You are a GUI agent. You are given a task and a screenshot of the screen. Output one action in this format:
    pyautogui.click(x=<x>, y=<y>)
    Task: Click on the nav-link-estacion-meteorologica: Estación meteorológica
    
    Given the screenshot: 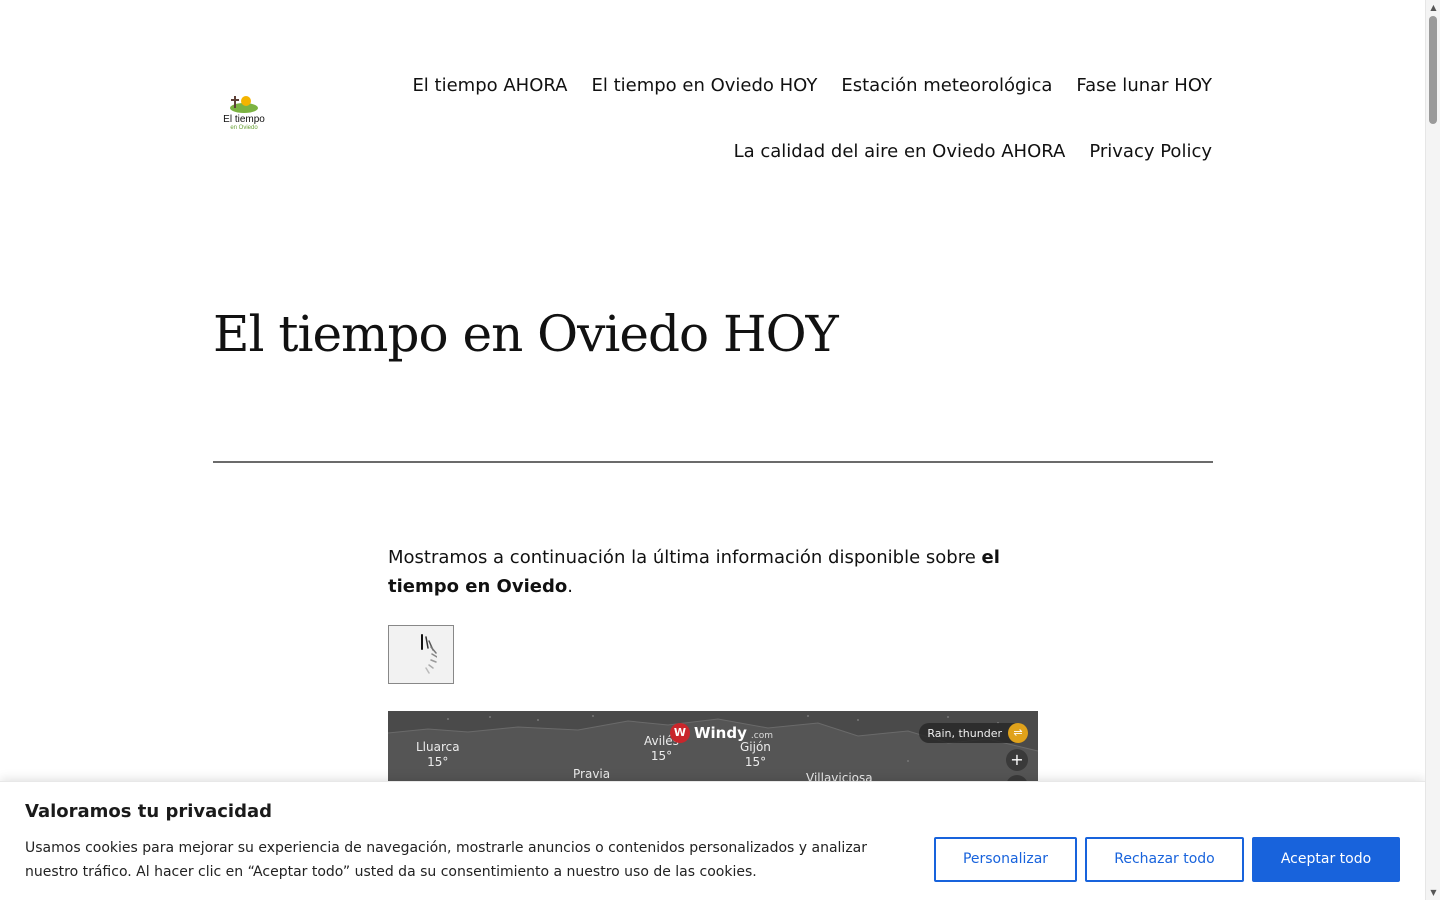 What is the action you would take?
    pyautogui.click(x=946, y=85)
    